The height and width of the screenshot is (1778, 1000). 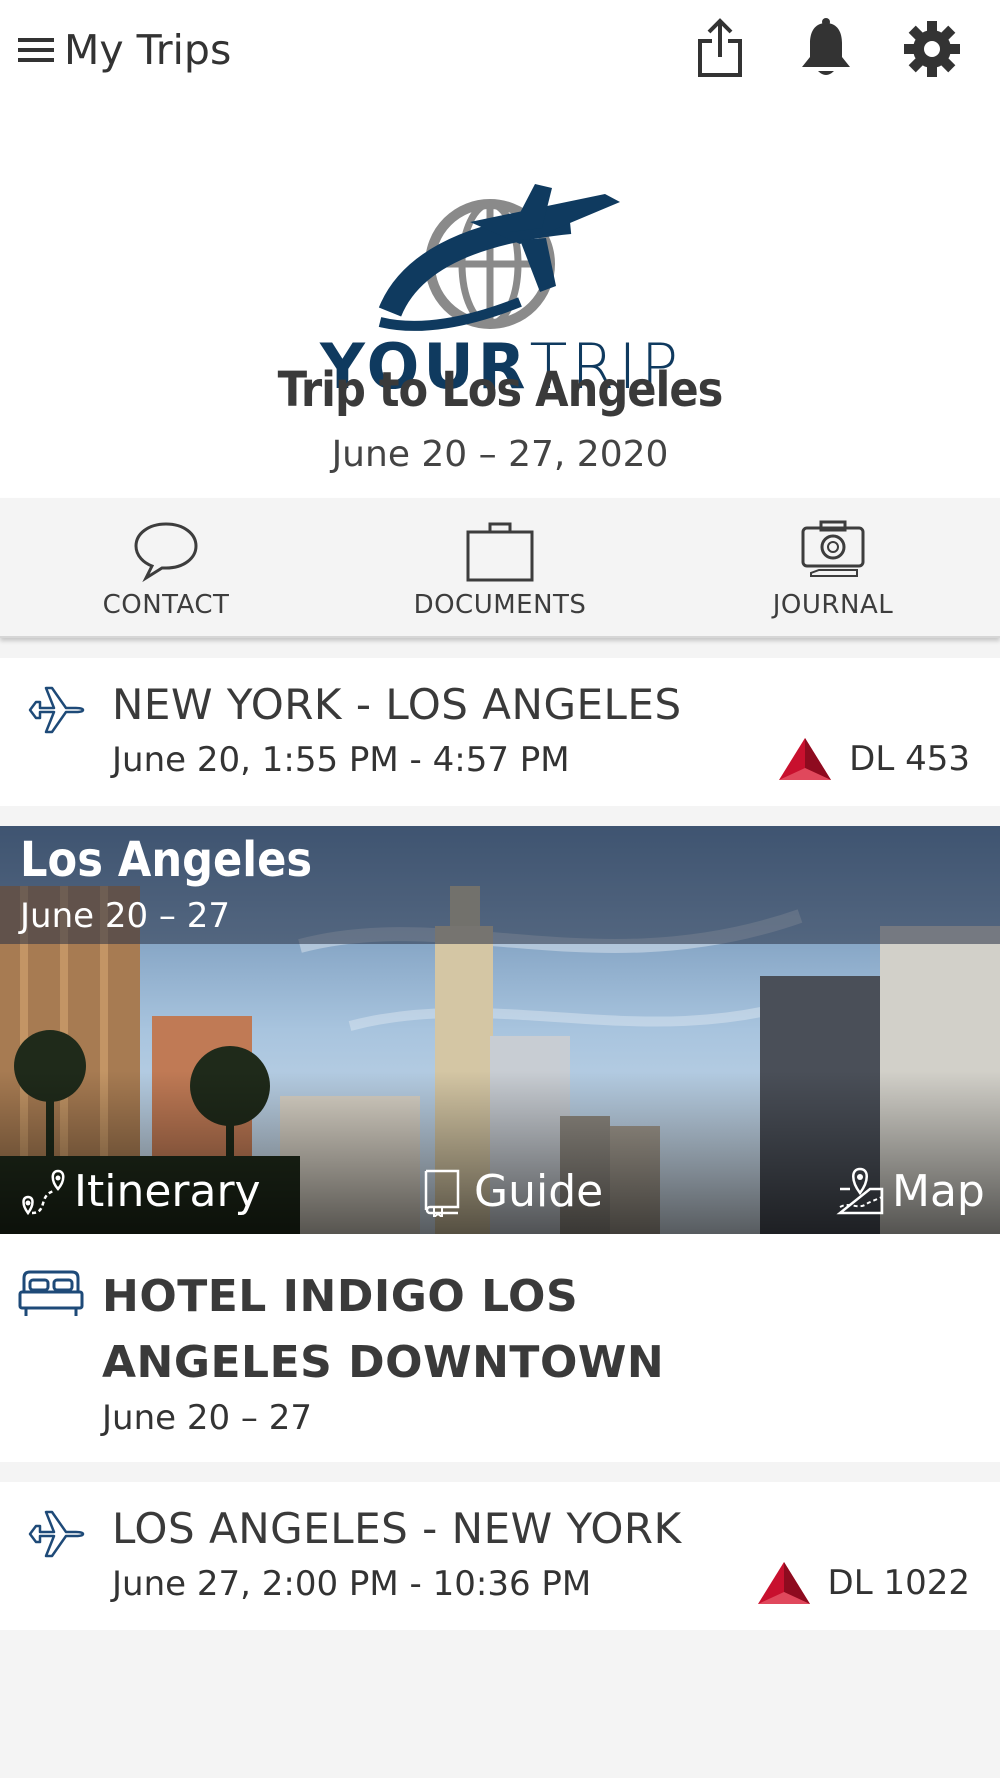 What do you see at coordinates (148, 50) in the screenshot?
I see `my-trips-label: My Trips` at bounding box center [148, 50].